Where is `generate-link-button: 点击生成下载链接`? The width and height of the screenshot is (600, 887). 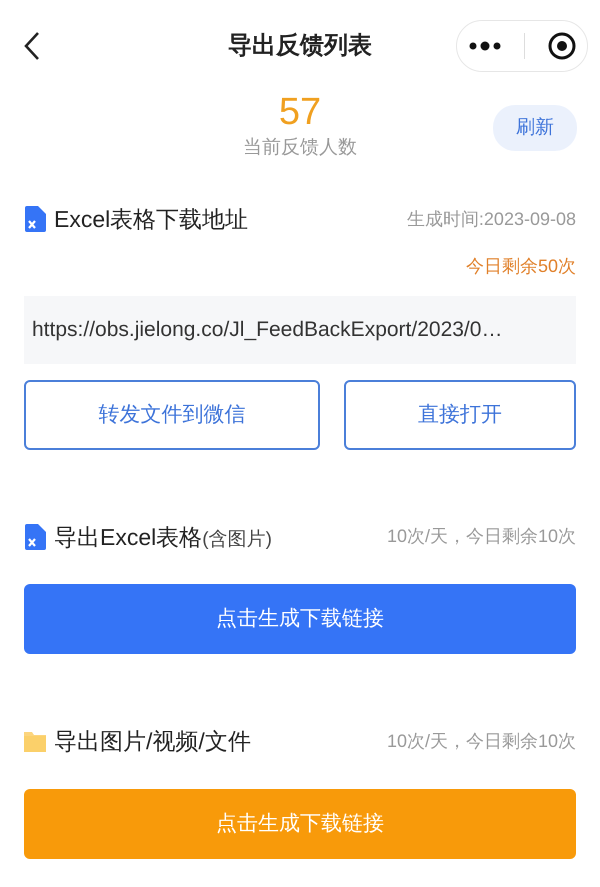 generate-link-button: 点击生成下载链接 is located at coordinates (300, 619).